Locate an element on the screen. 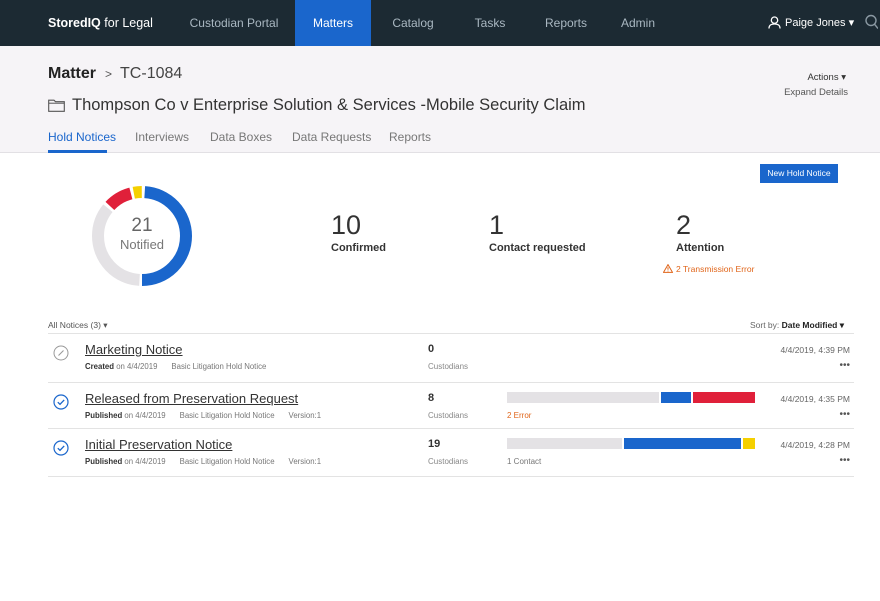 The height and width of the screenshot is (601, 880). tab-data-requests: Data Requests is located at coordinates (331, 141).